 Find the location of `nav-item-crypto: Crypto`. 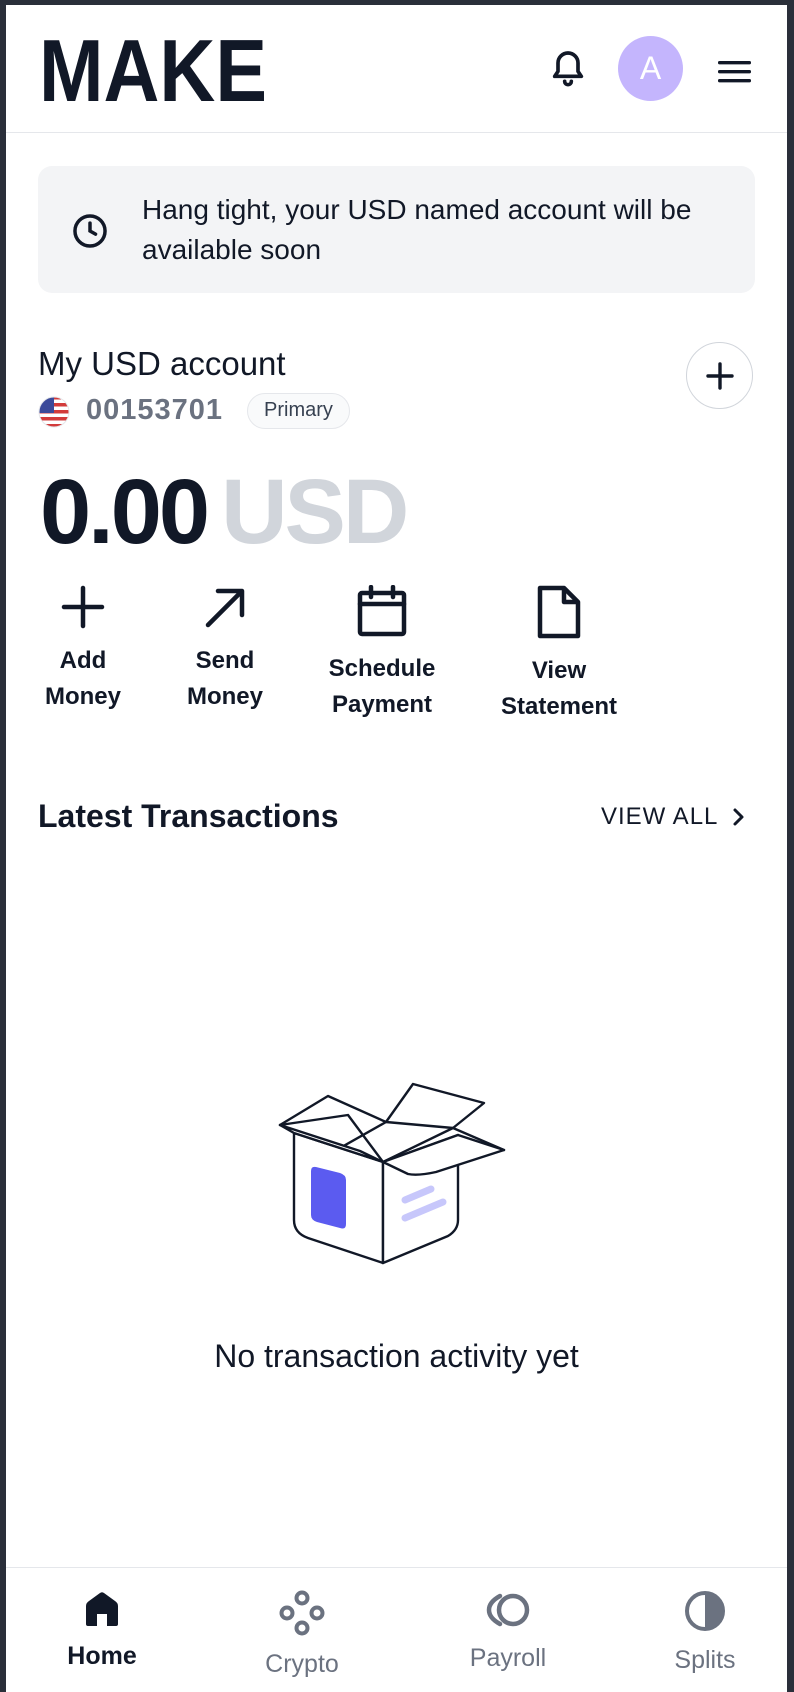

nav-item-crypto: Crypto is located at coordinates (302, 1634).